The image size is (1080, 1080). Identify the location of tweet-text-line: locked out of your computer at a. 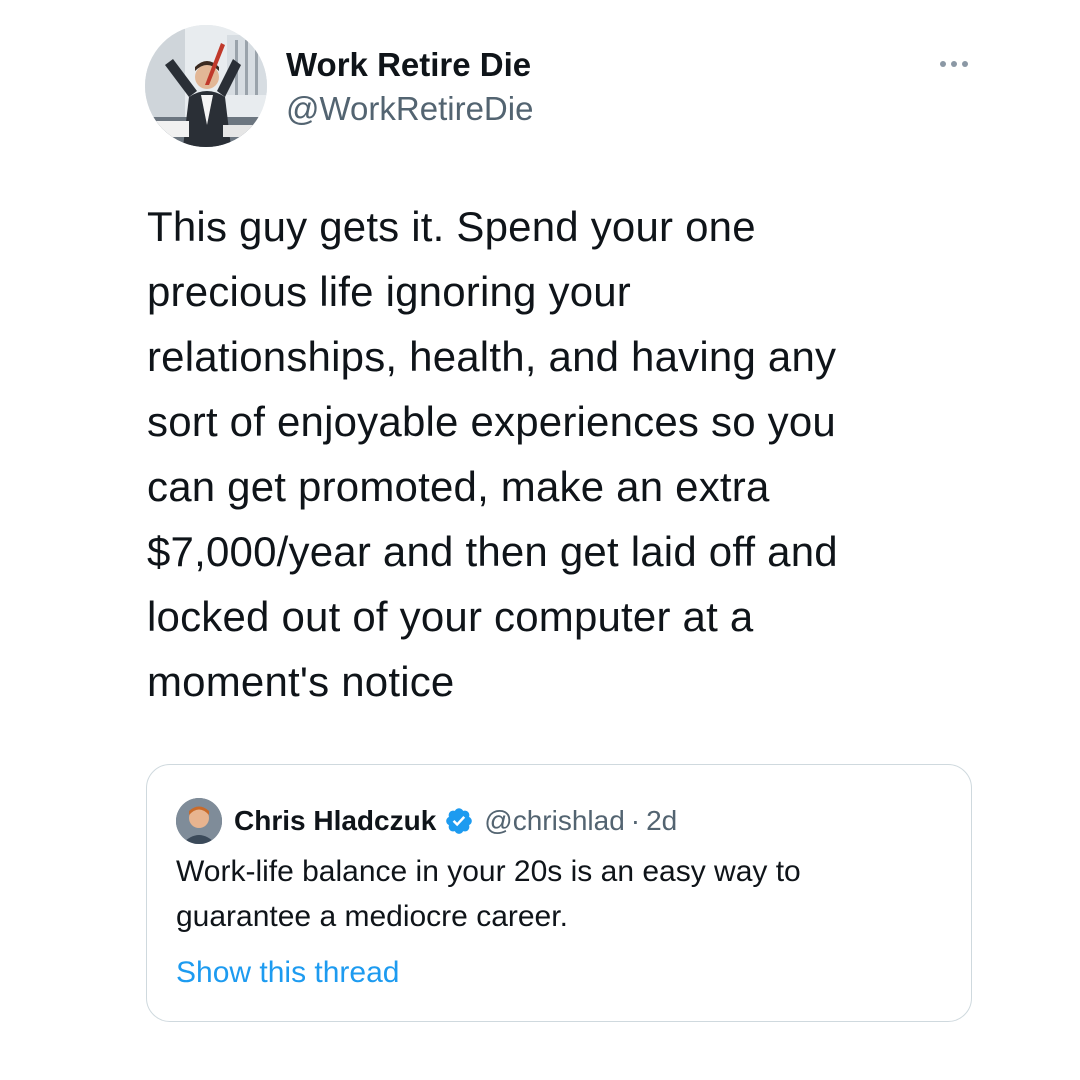
(450, 616).